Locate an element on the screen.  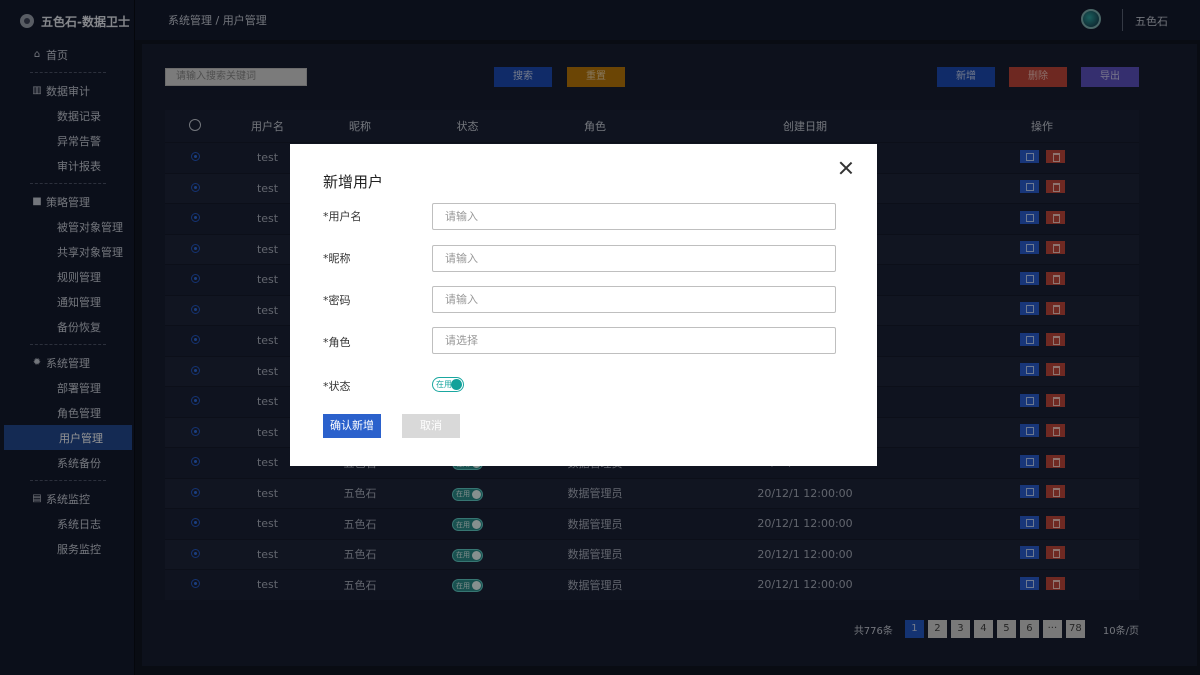
cancel-button: 取消 is located at coordinates (431, 426).